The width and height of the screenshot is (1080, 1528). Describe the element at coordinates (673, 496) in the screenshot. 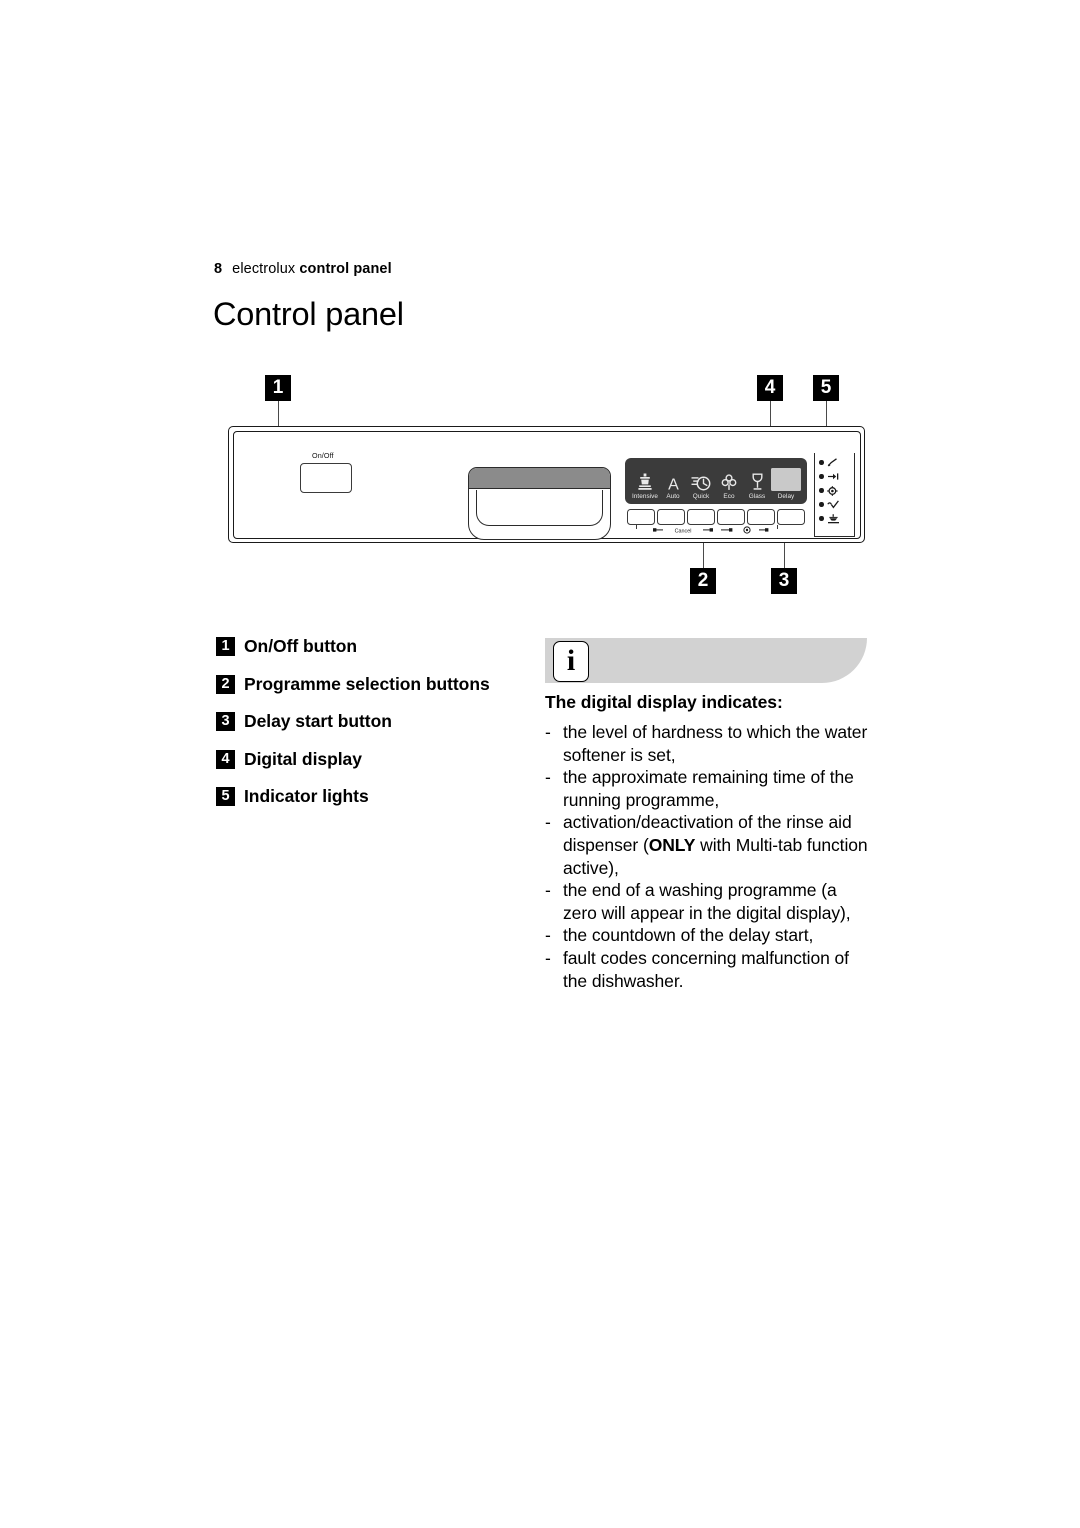

I see `programme-auto-label: Auto` at that location.